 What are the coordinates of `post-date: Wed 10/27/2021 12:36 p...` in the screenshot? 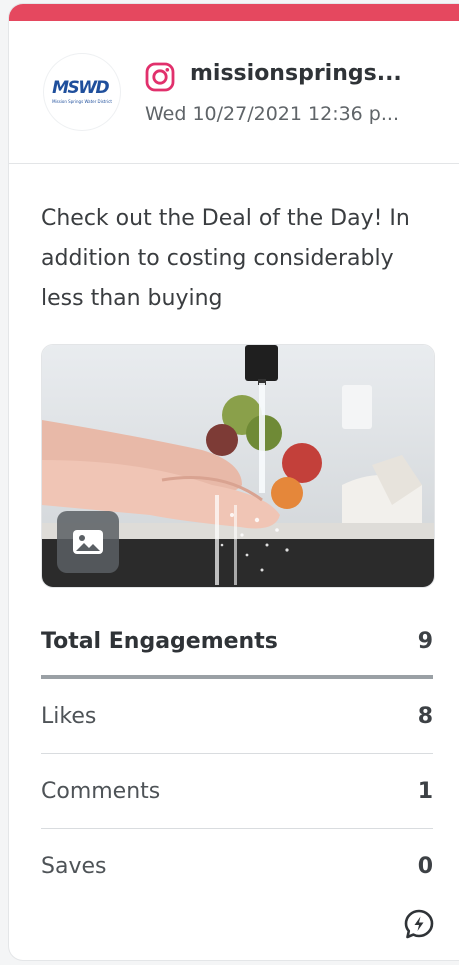 It's located at (272, 114).